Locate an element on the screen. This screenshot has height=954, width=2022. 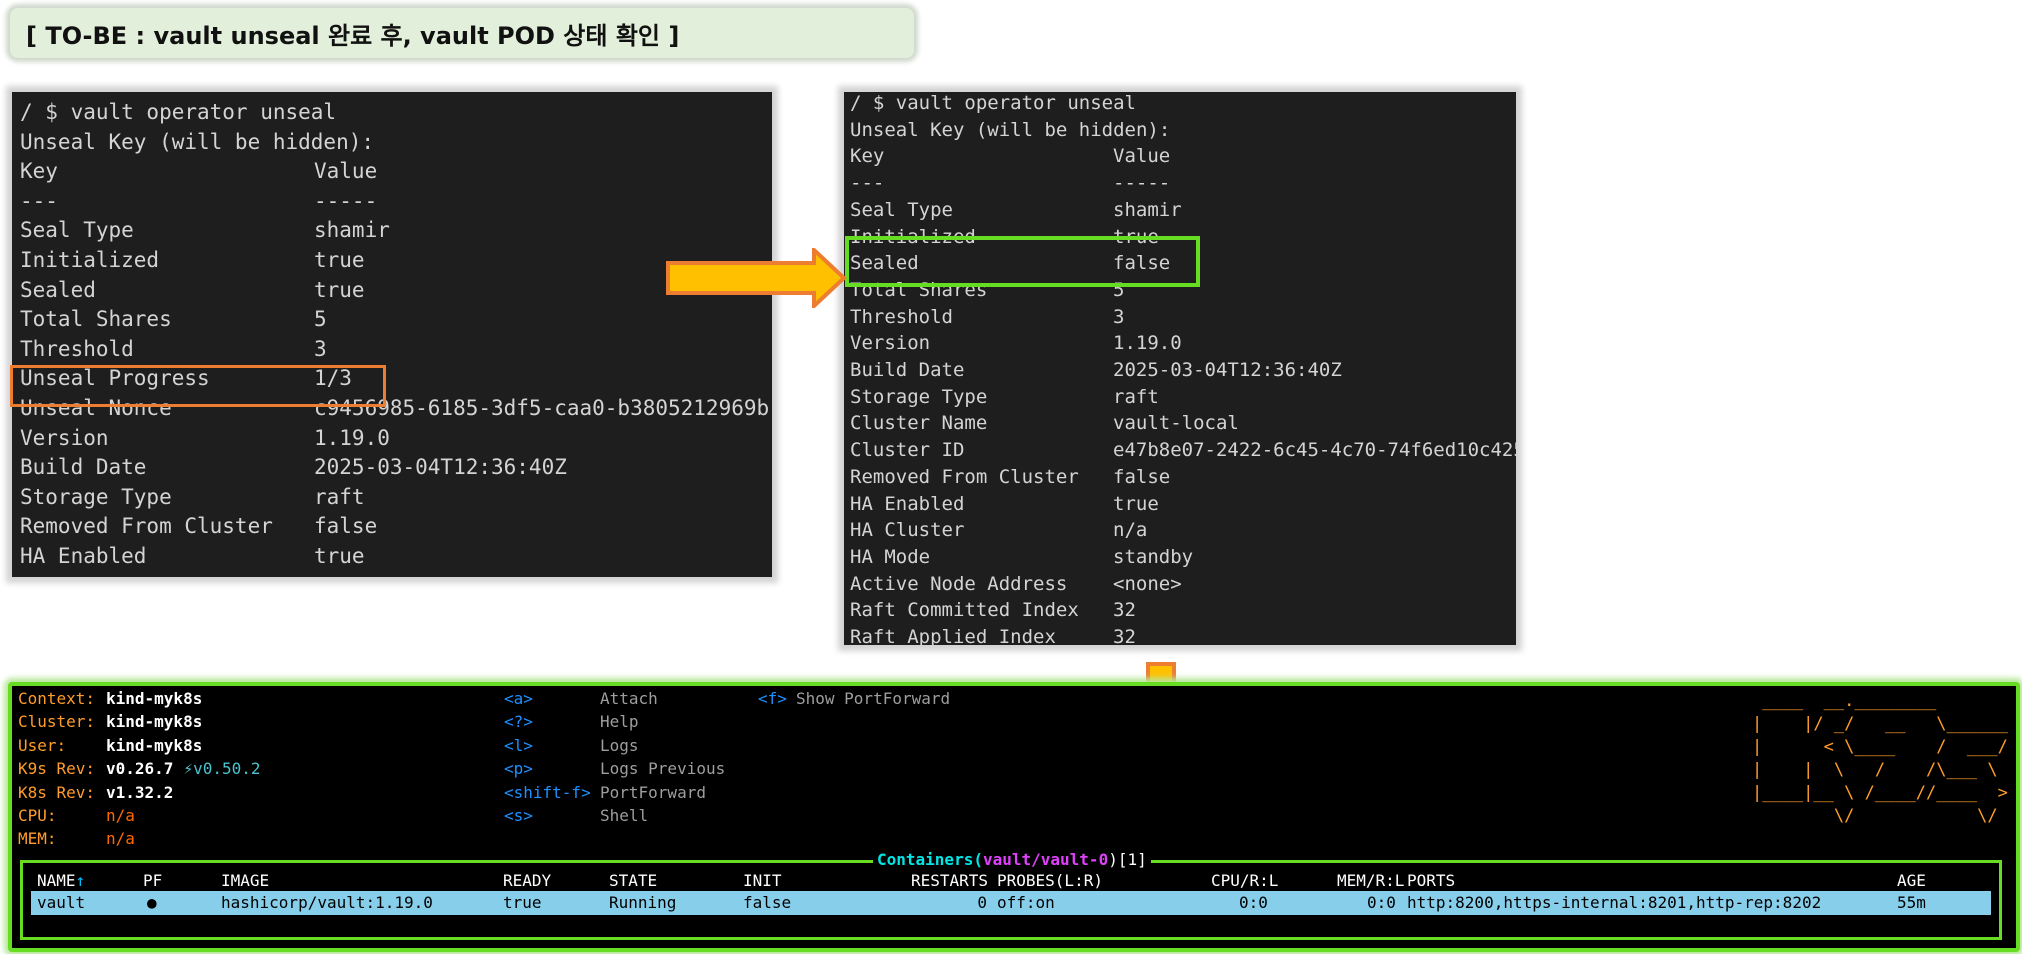
status-key: Active Node Address is located at coordinates (959, 583).